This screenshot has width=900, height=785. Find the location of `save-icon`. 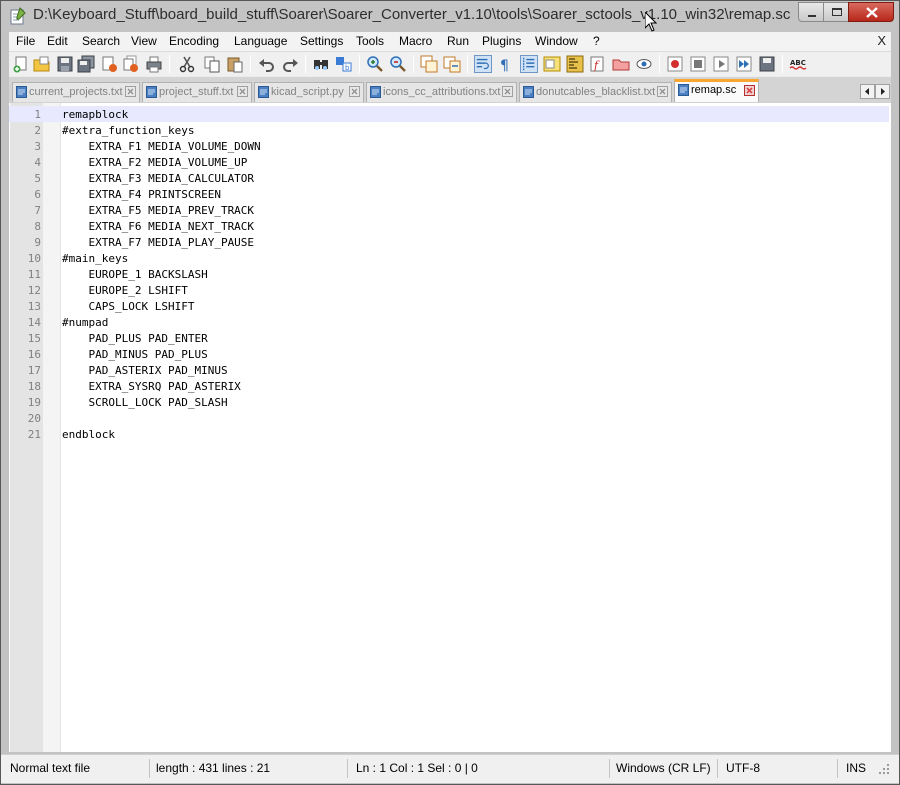

save-icon is located at coordinates (65, 64).